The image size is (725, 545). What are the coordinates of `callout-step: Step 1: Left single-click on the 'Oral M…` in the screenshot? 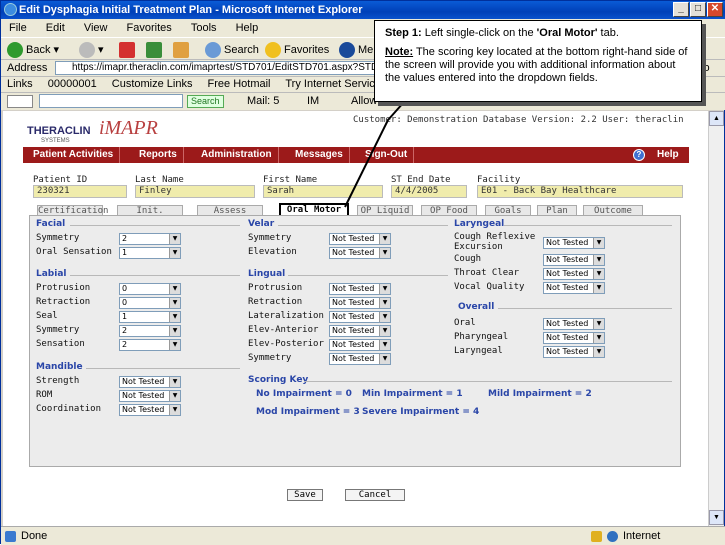 It's located at (502, 33).